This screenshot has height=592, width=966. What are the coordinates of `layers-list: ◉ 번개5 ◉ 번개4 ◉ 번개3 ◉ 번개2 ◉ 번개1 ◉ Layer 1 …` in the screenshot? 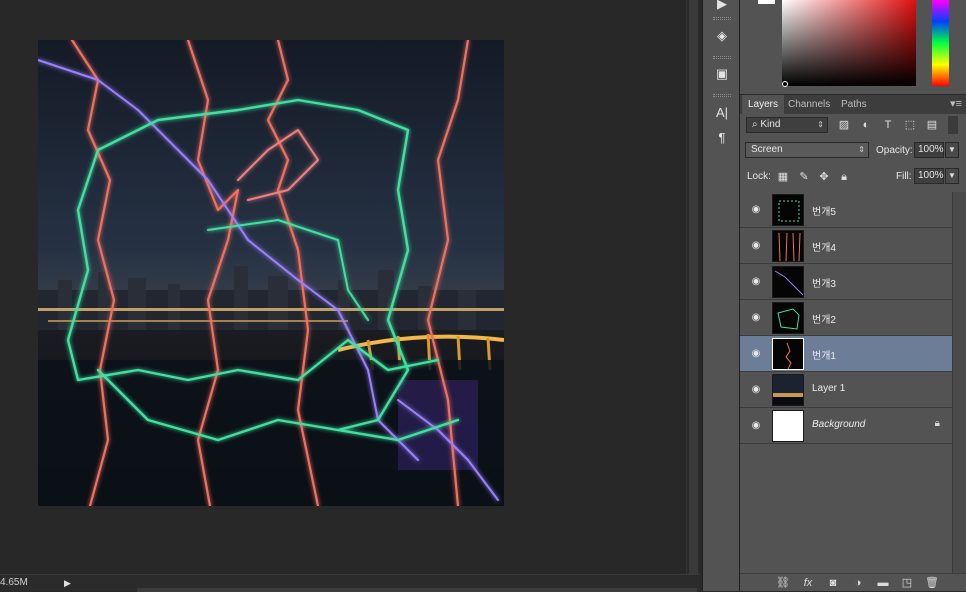 It's located at (846, 320).